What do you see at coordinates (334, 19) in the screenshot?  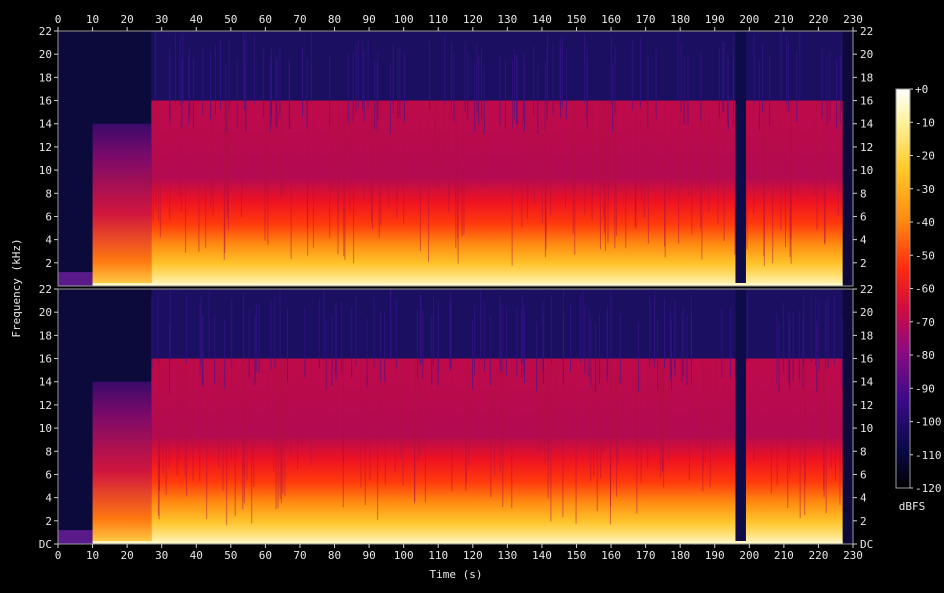 I see `x-tick-label-top: 80` at bounding box center [334, 19].